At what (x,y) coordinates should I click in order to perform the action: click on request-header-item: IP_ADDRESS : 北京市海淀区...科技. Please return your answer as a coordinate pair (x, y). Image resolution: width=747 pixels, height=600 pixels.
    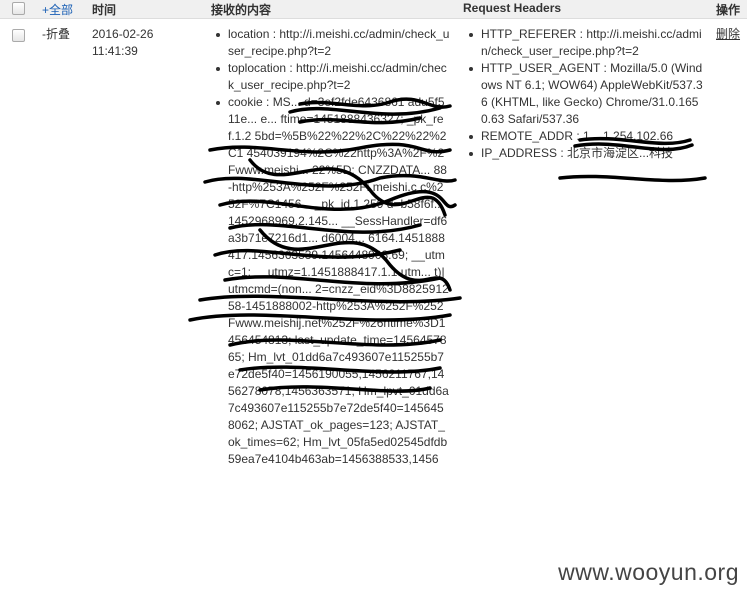
    Looking at the image, I should click on (586, 153).